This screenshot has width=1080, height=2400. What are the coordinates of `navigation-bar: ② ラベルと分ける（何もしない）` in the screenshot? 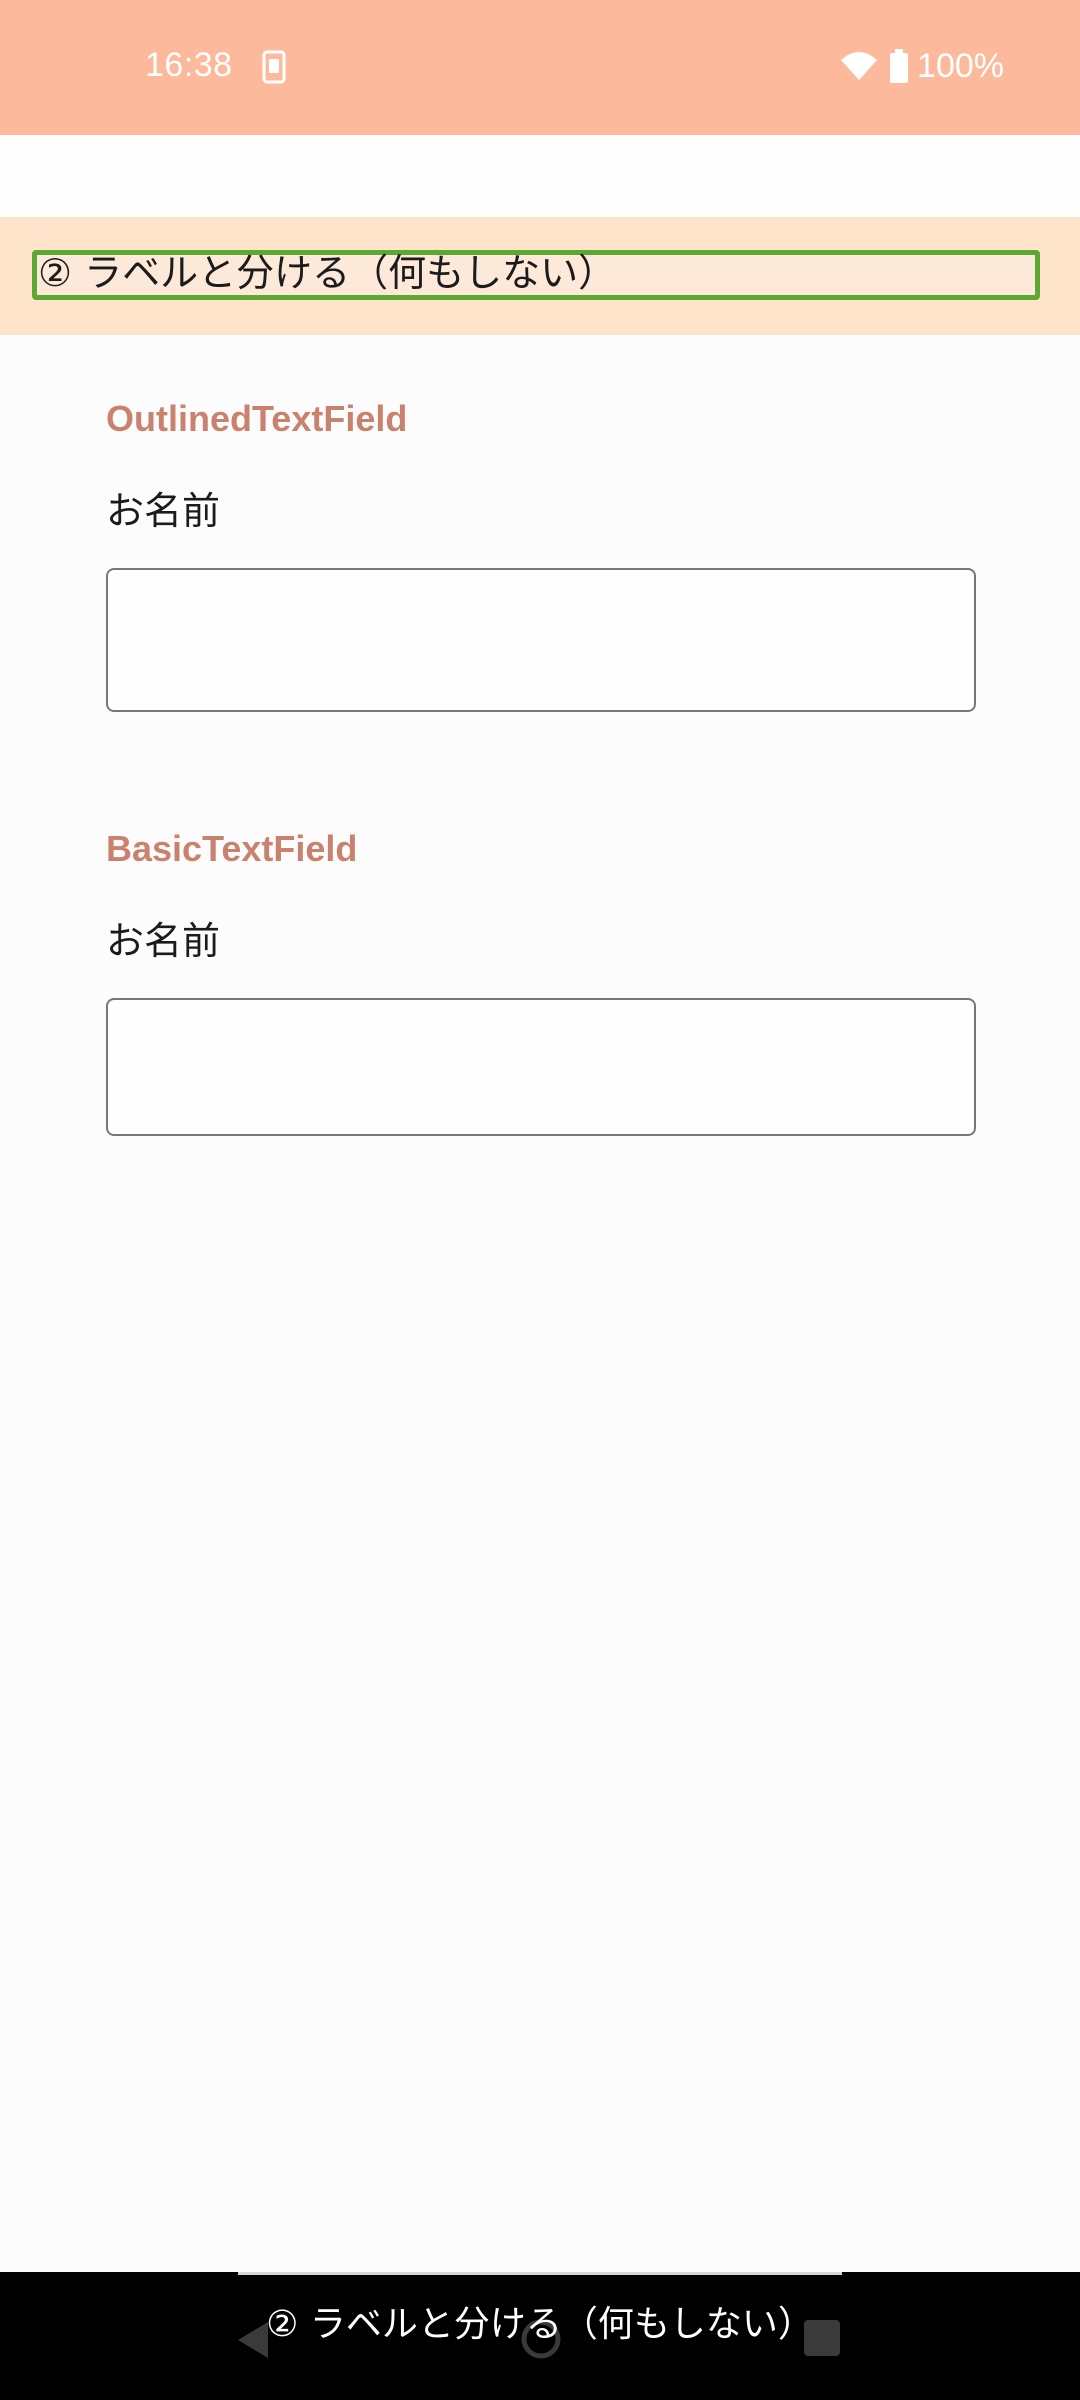 It's located at (540, 2336).